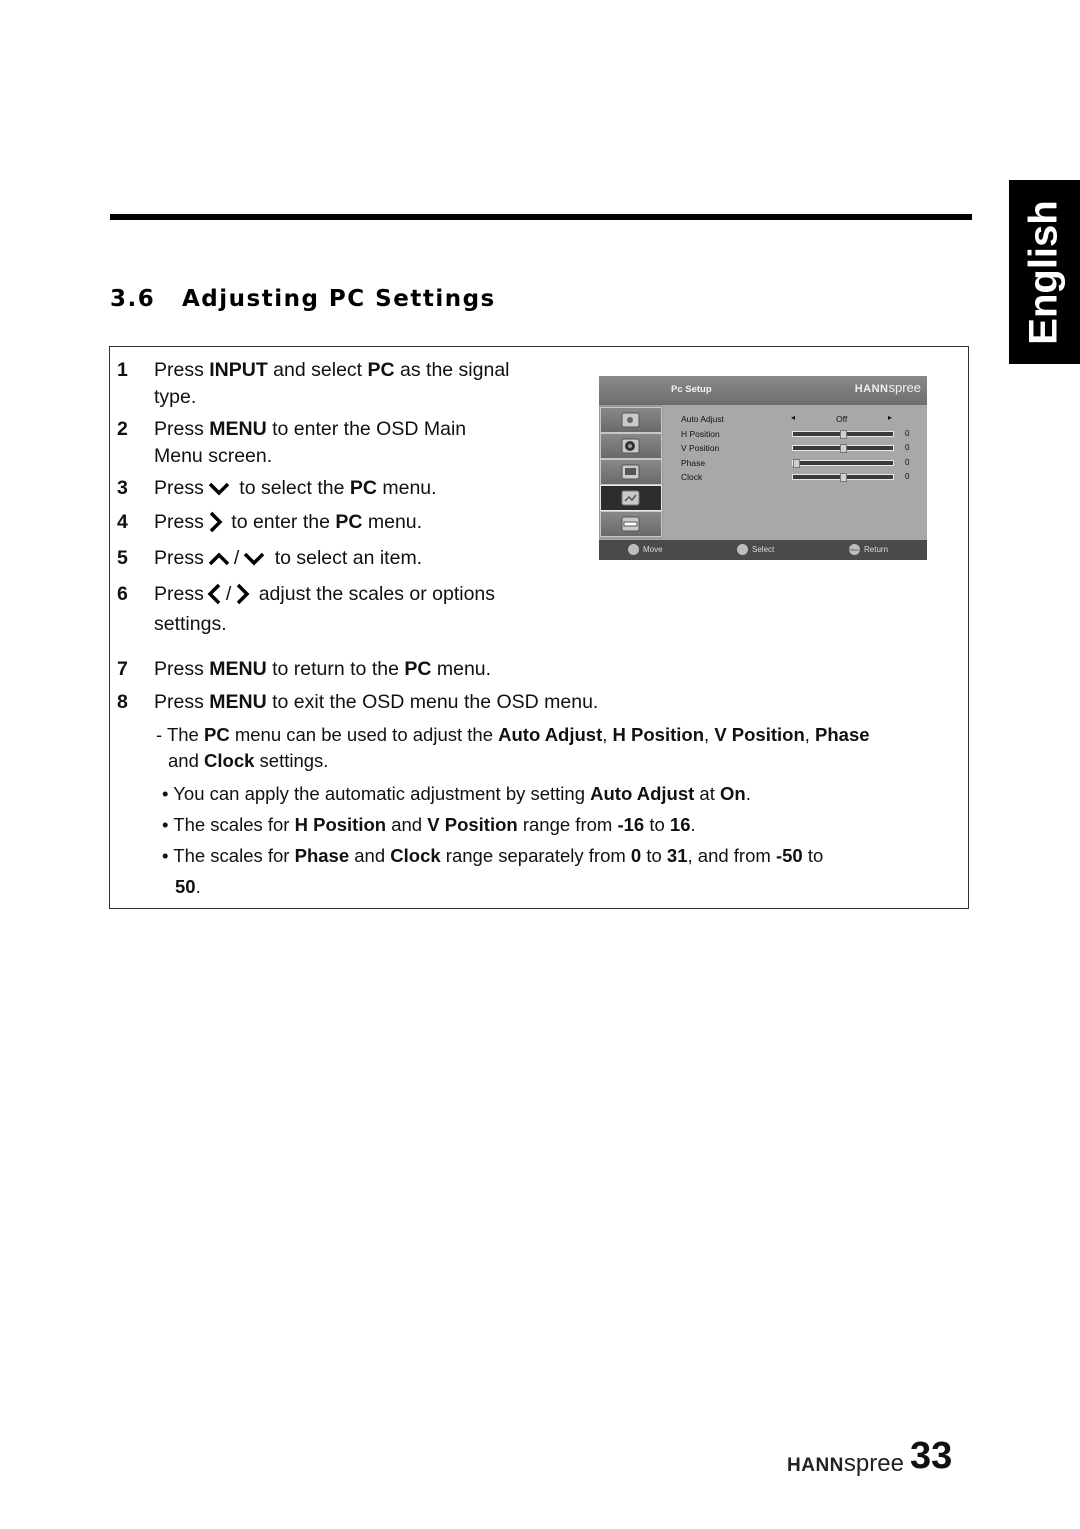  I want to click on language-tab-label: English, so click(1044, 272).